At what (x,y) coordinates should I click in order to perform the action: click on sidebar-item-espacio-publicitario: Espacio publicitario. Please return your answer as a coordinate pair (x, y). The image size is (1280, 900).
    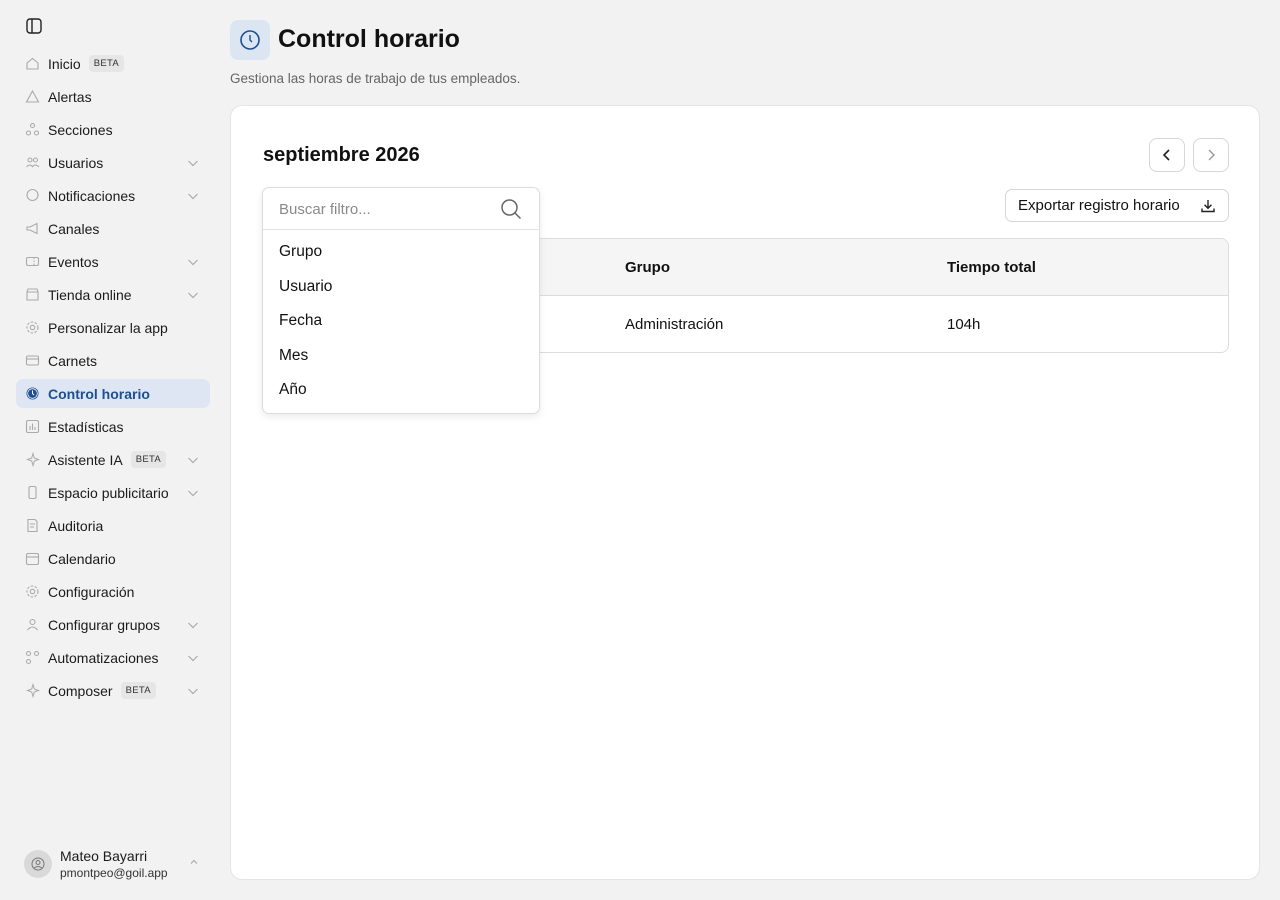
    Looking at the image, I should click on (113, 492).